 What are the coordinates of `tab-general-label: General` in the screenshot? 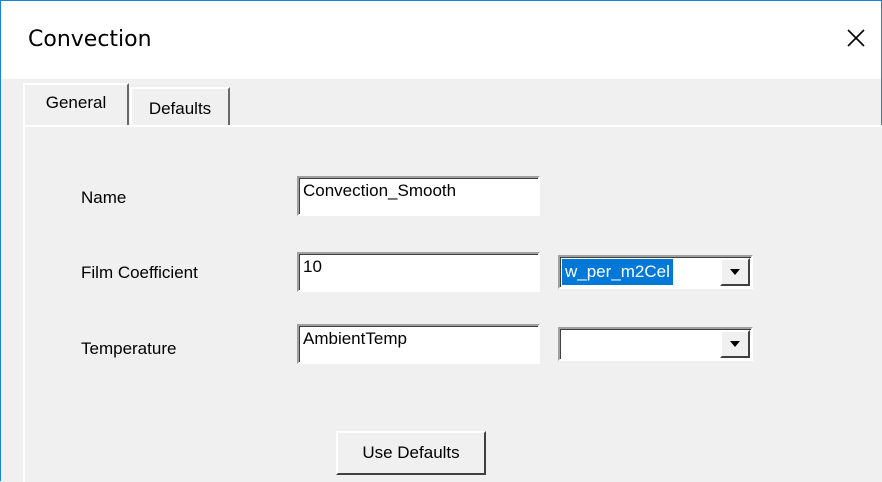 It's located at (76, 102).